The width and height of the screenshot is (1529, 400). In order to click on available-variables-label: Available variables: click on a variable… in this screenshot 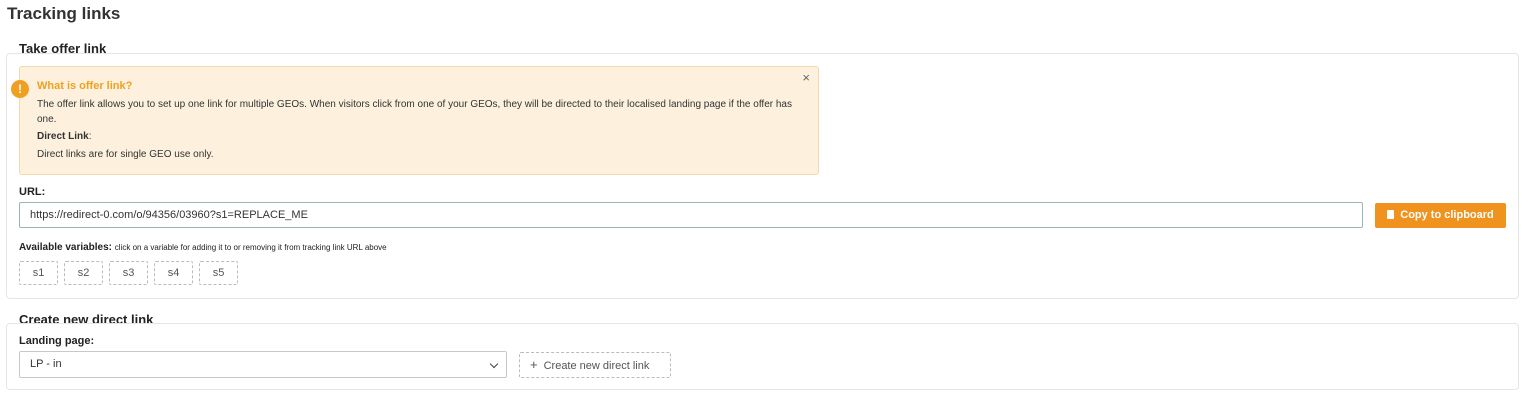, I will do `click(203, 247)`.